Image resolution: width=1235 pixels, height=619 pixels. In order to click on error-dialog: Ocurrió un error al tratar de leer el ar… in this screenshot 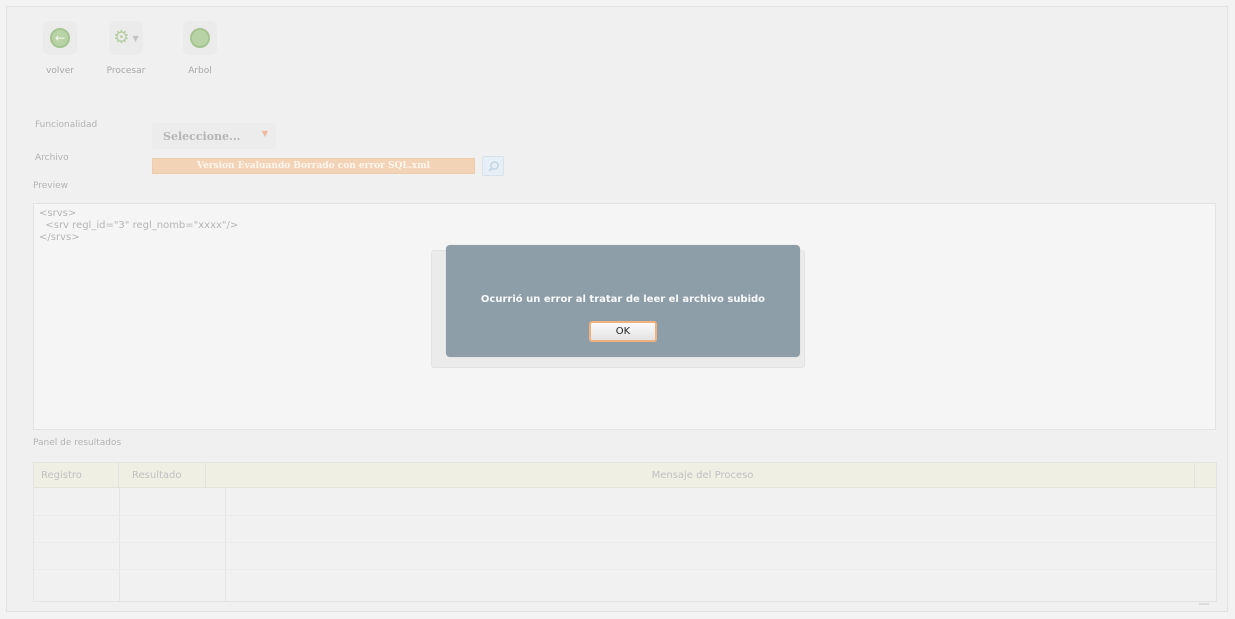, I will do `click(623, 301)`.